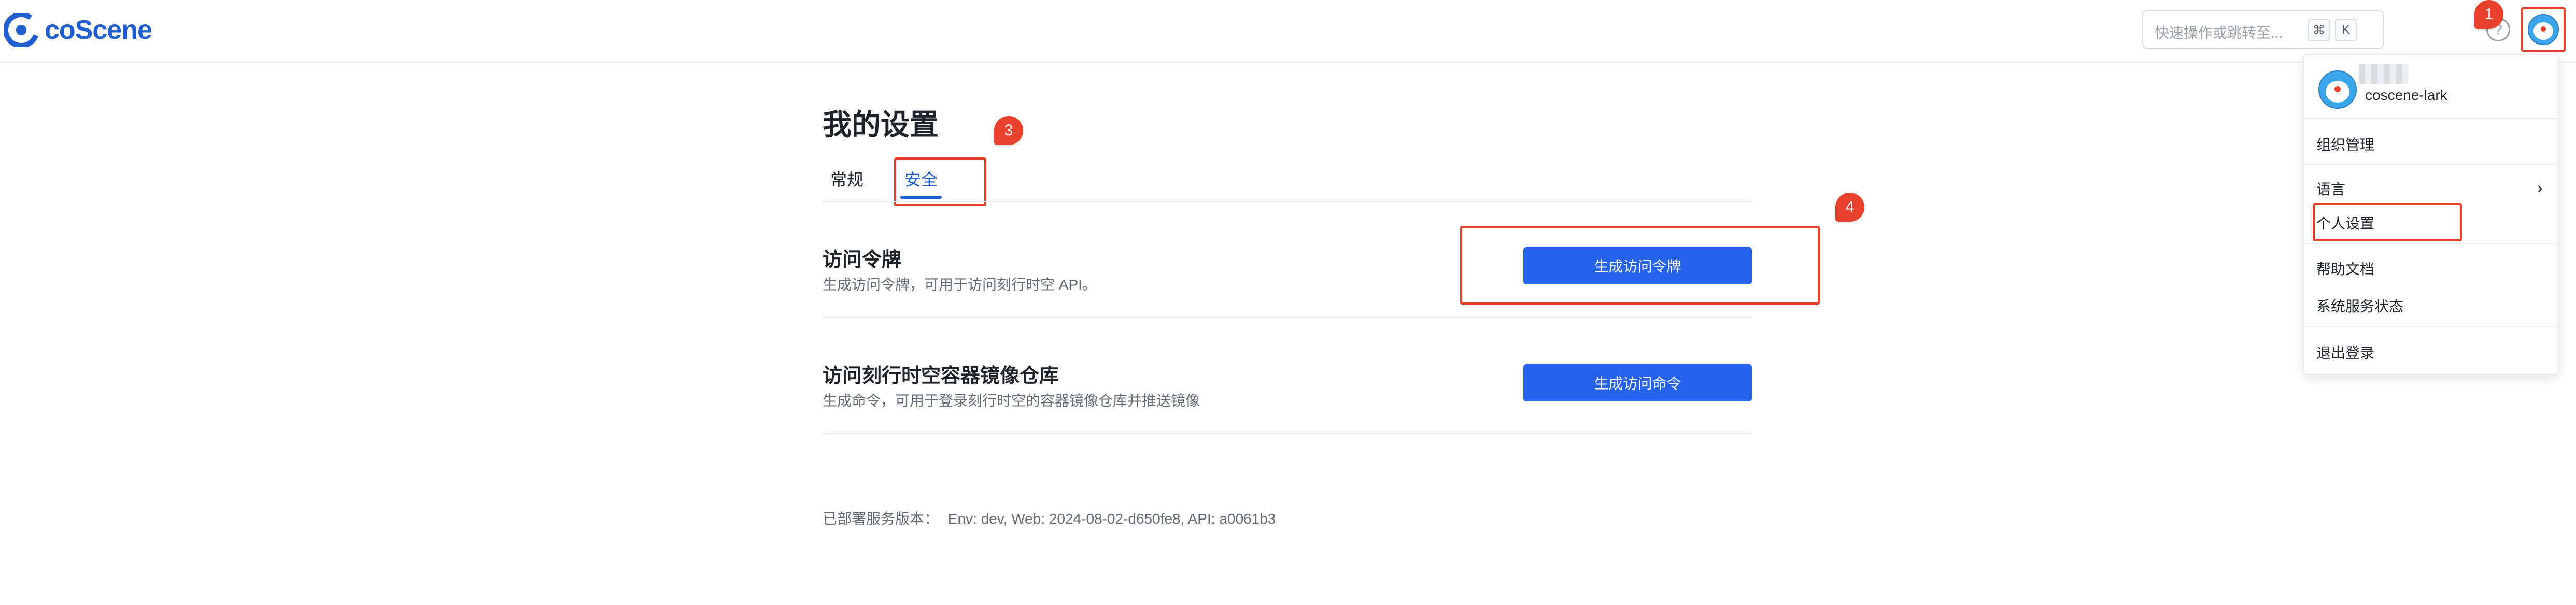  I want to click on menu-item-logout: 退出登录, so click(2345, 352).